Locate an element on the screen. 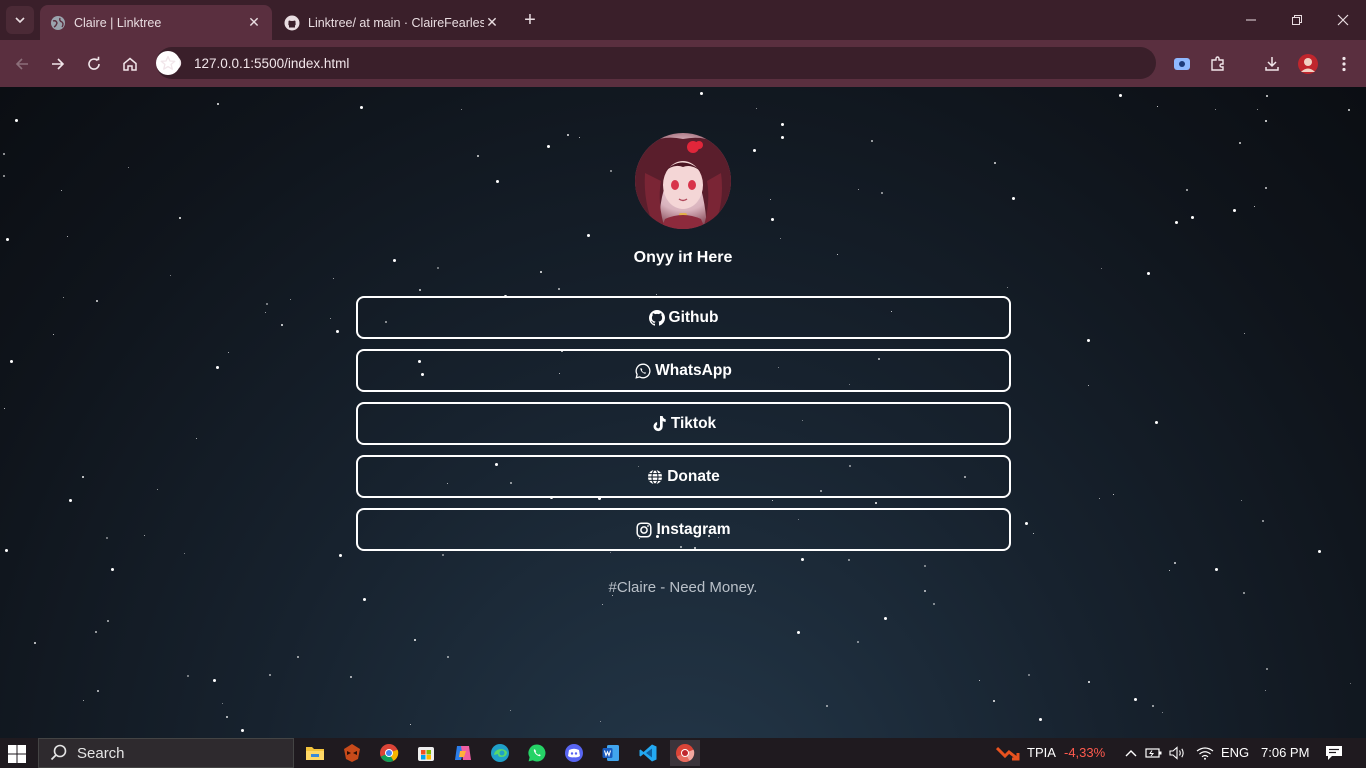 The width and height of the screenshot is (1366, 768). tiktok-link-button: Tiktok is located at coordinates (683, 423).